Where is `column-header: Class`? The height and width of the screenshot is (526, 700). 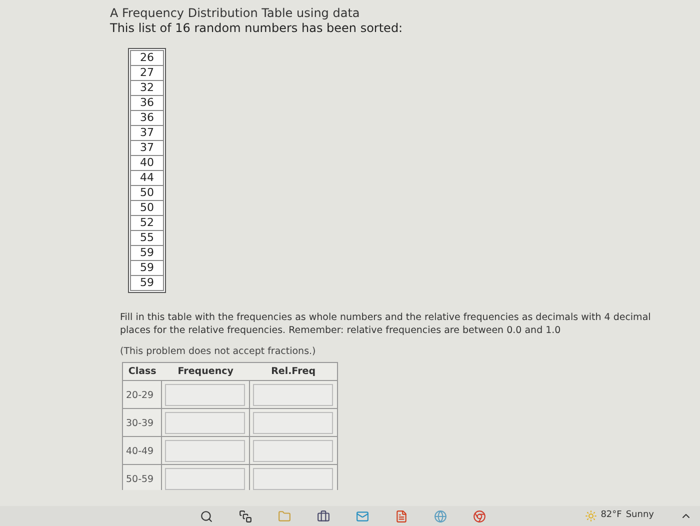 column-header: Class is located at coordinates (142, 371).